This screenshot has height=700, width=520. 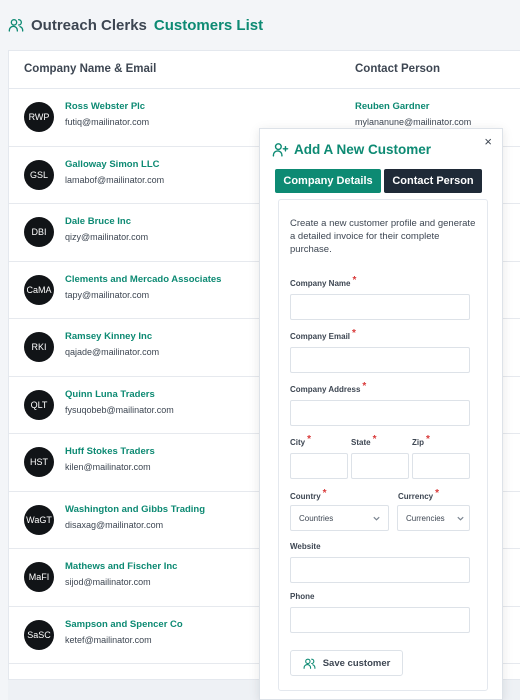 I want to click on currency-select: Currencies, so click(x=433, y=518).